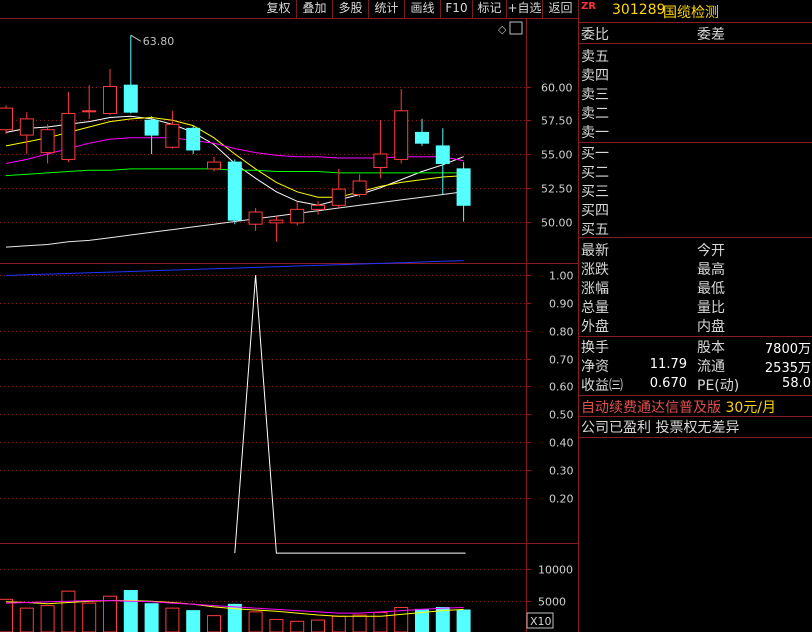 The image size is (812, 632). I want to click on fin-value: 7800万, so click(787, 349).